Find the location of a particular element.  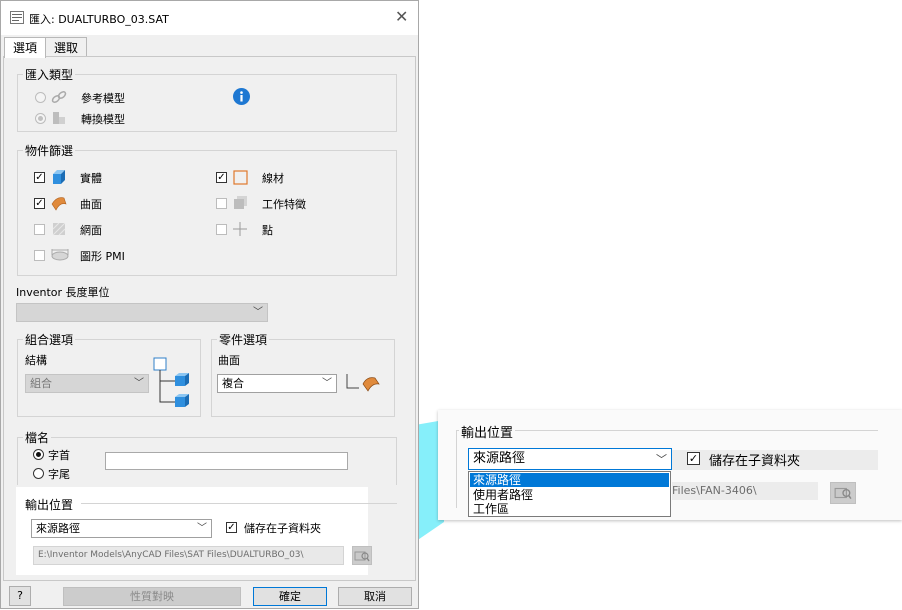

output-location-dropdown-list: 來源路徑 使用者路徑 工作區 is located at coordinates (569, 494).